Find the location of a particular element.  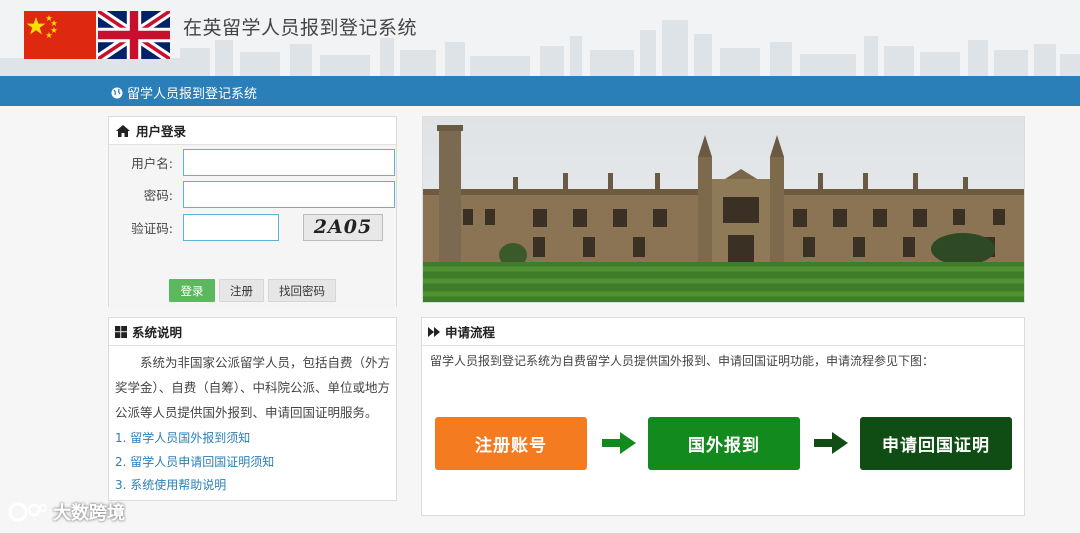

recover-password-button: 找回密码 is located at coordinates (302, 290).